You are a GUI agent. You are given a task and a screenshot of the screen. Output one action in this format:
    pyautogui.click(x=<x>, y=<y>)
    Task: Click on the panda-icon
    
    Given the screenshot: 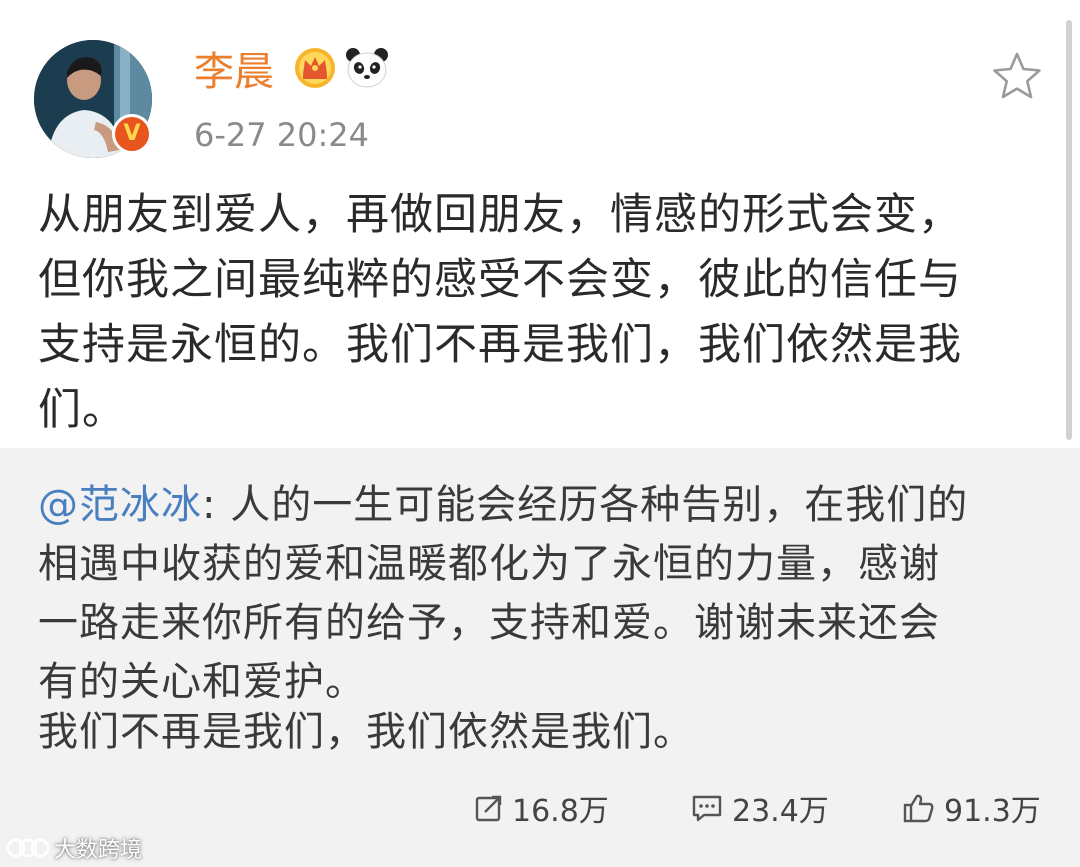 What is the action you would take?
    pyautogui.click(x=367, y=68)
    